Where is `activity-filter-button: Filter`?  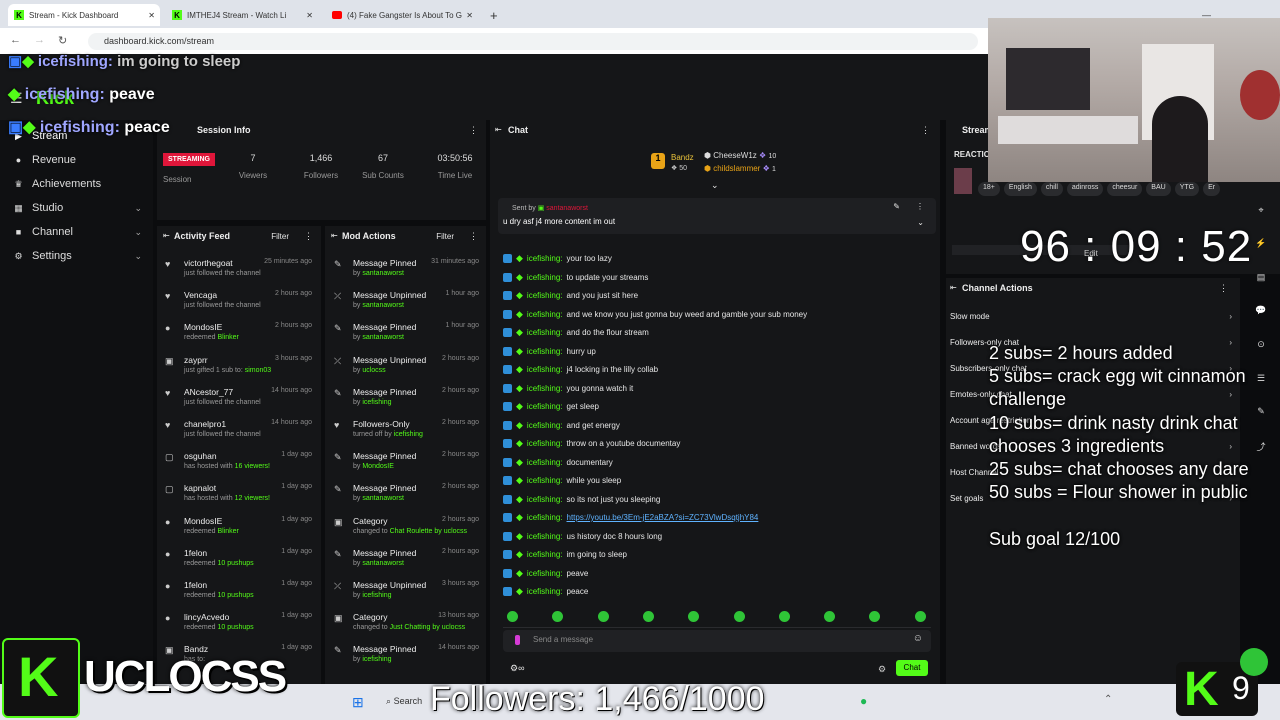 activity-filter-button: Filter is located at coordinates (280, 236).